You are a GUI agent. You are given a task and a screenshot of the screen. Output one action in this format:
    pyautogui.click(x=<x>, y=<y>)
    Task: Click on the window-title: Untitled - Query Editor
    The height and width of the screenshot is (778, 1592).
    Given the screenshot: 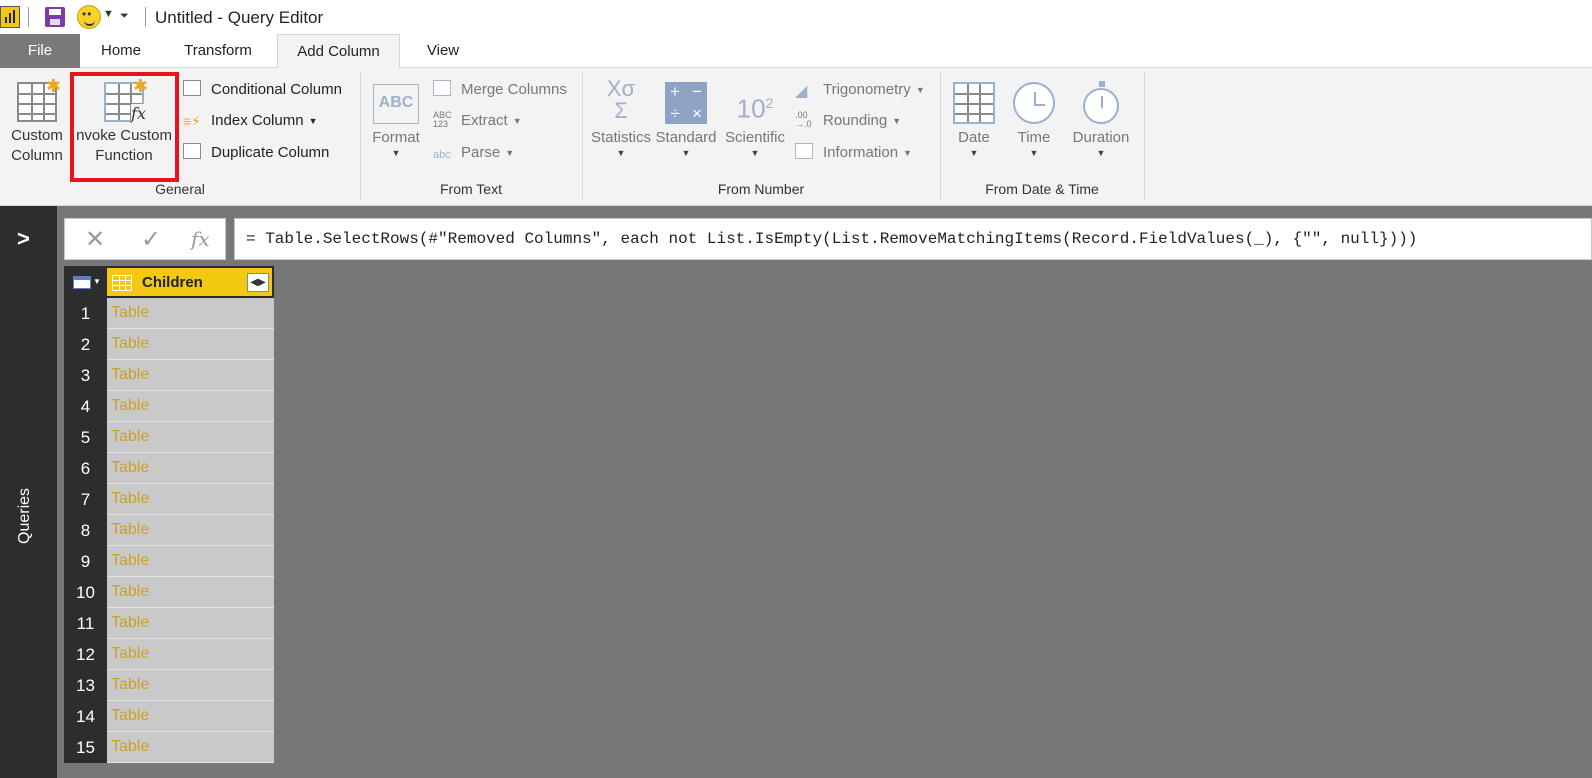 What is the action you would take?
    pyautogui.click(x=239, y=17)
    